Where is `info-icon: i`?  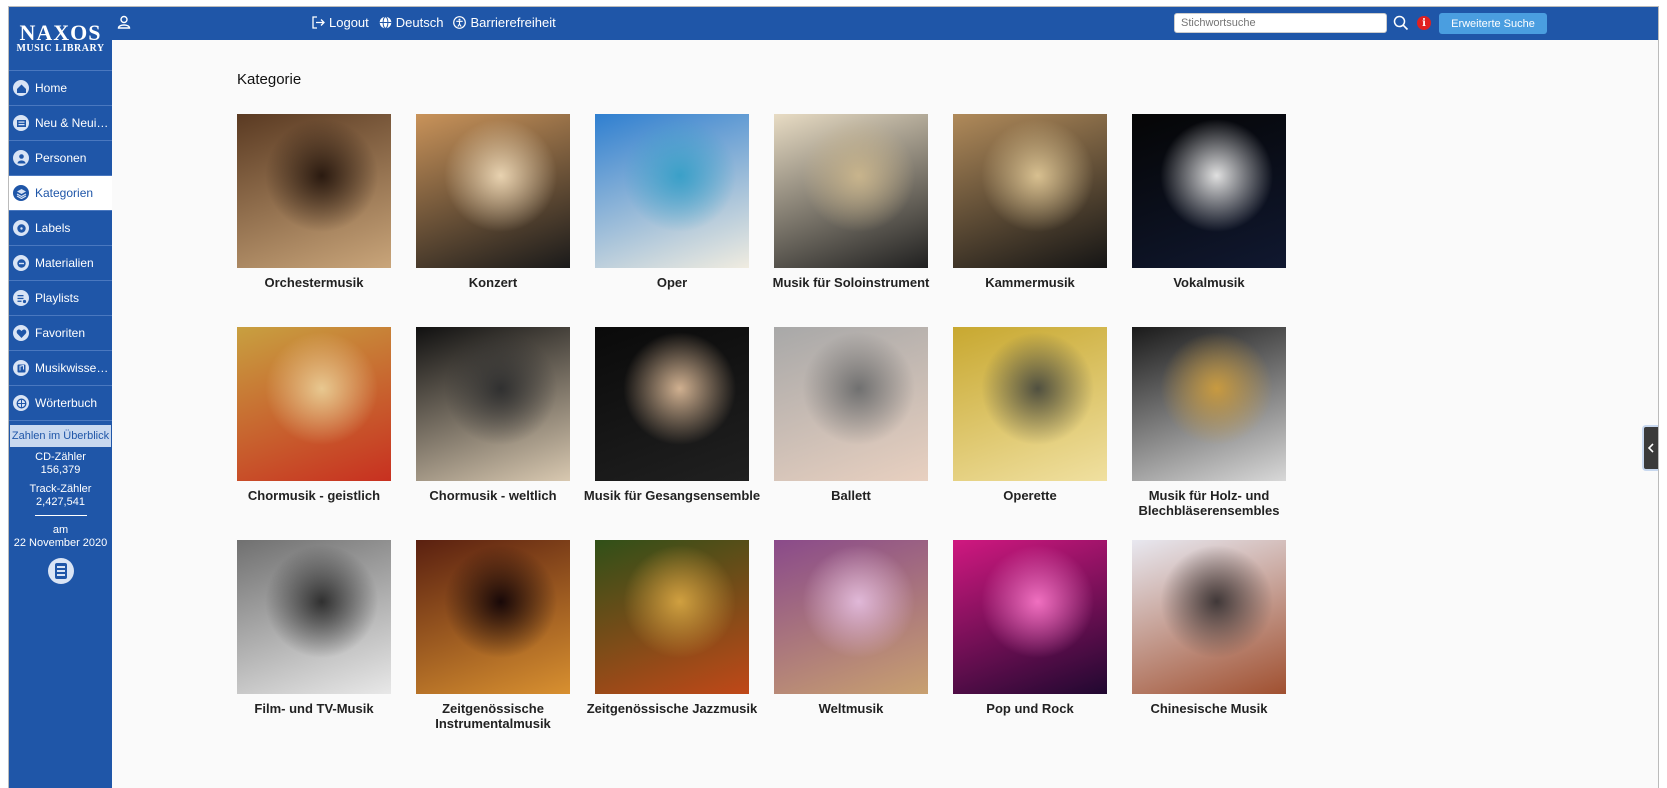
info-icon: i is located at coordinates (1424, 23).